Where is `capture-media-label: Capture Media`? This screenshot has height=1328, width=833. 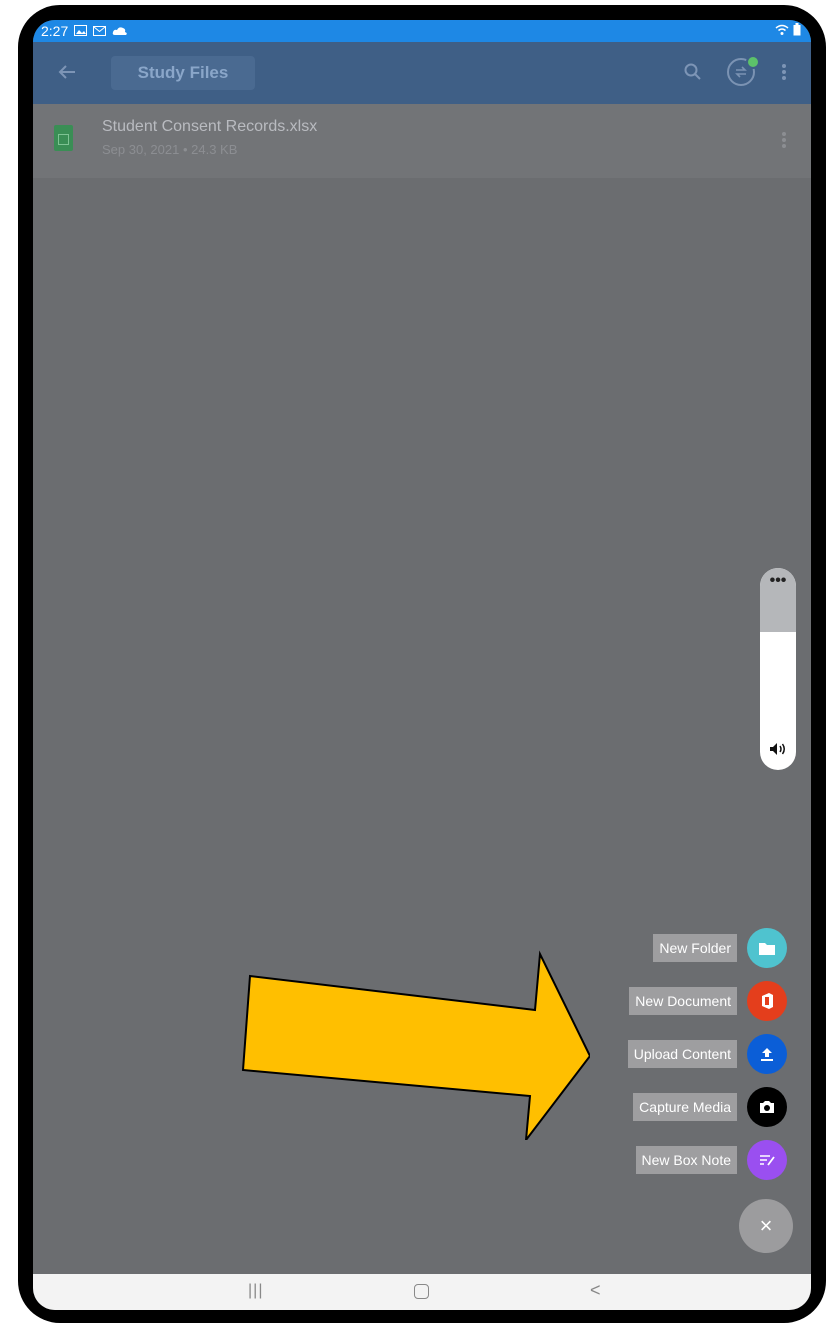 capture-media-label: Capture Media is located at coordinates (685, 1107).